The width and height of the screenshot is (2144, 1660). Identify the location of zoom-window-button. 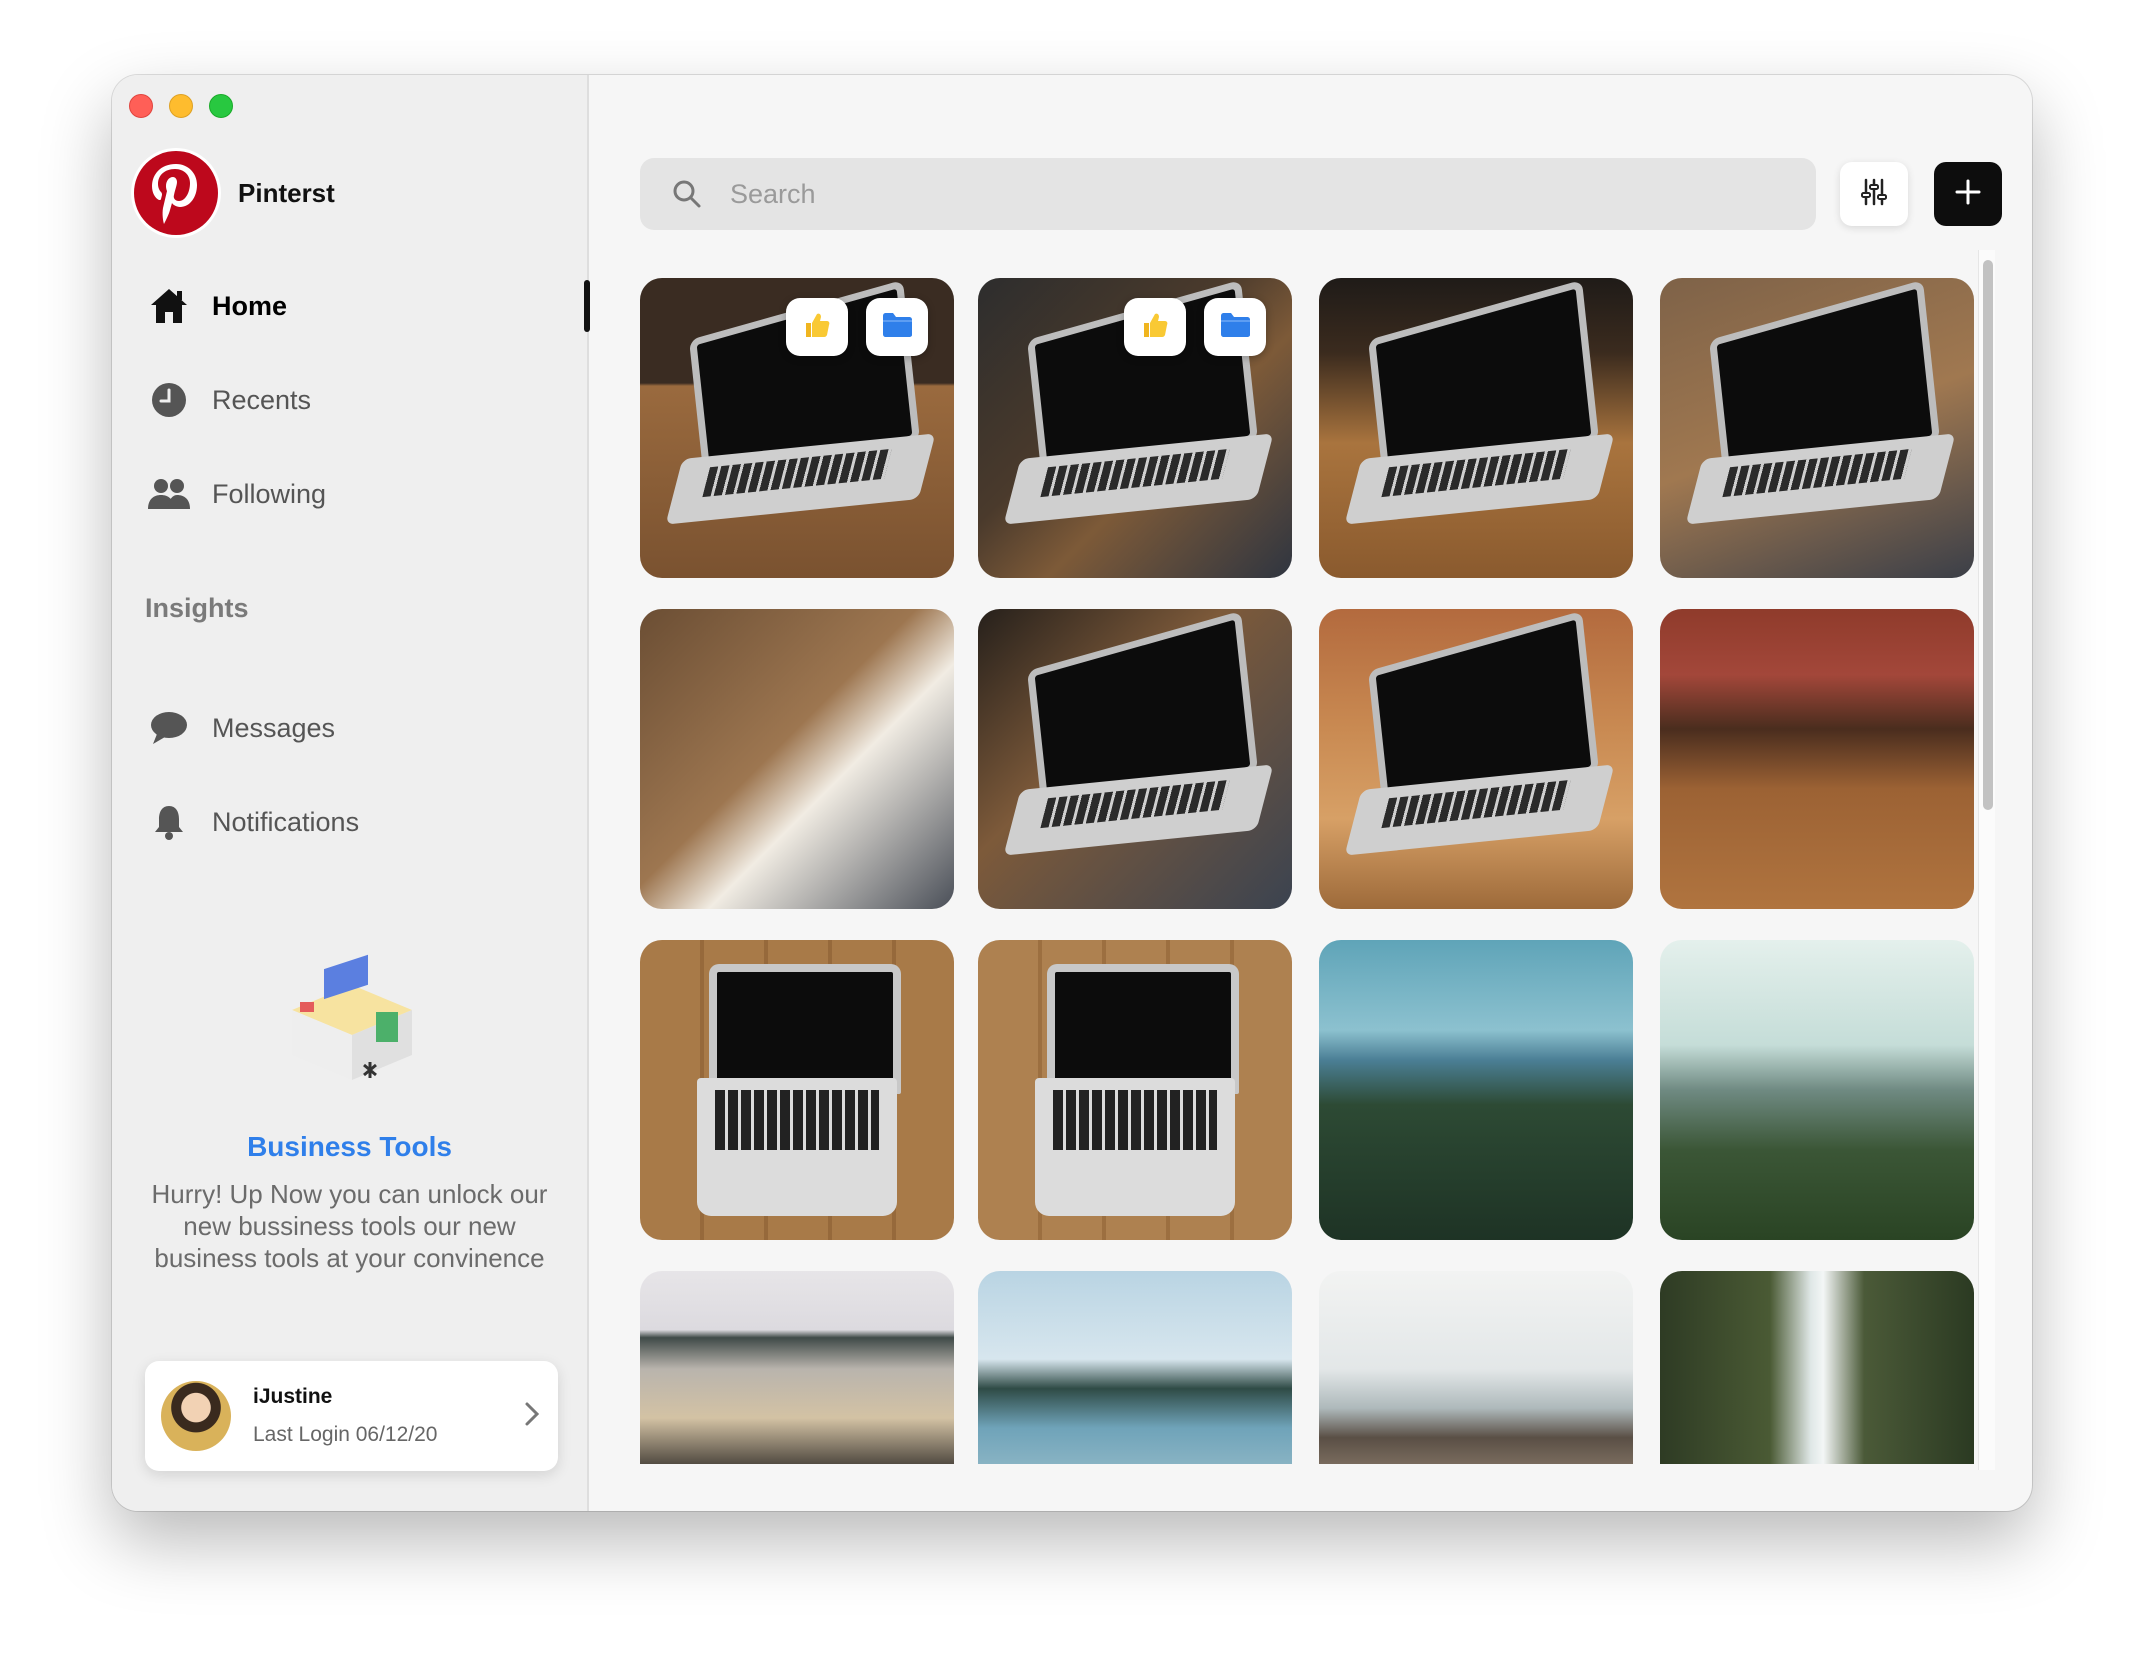
(221, 106).